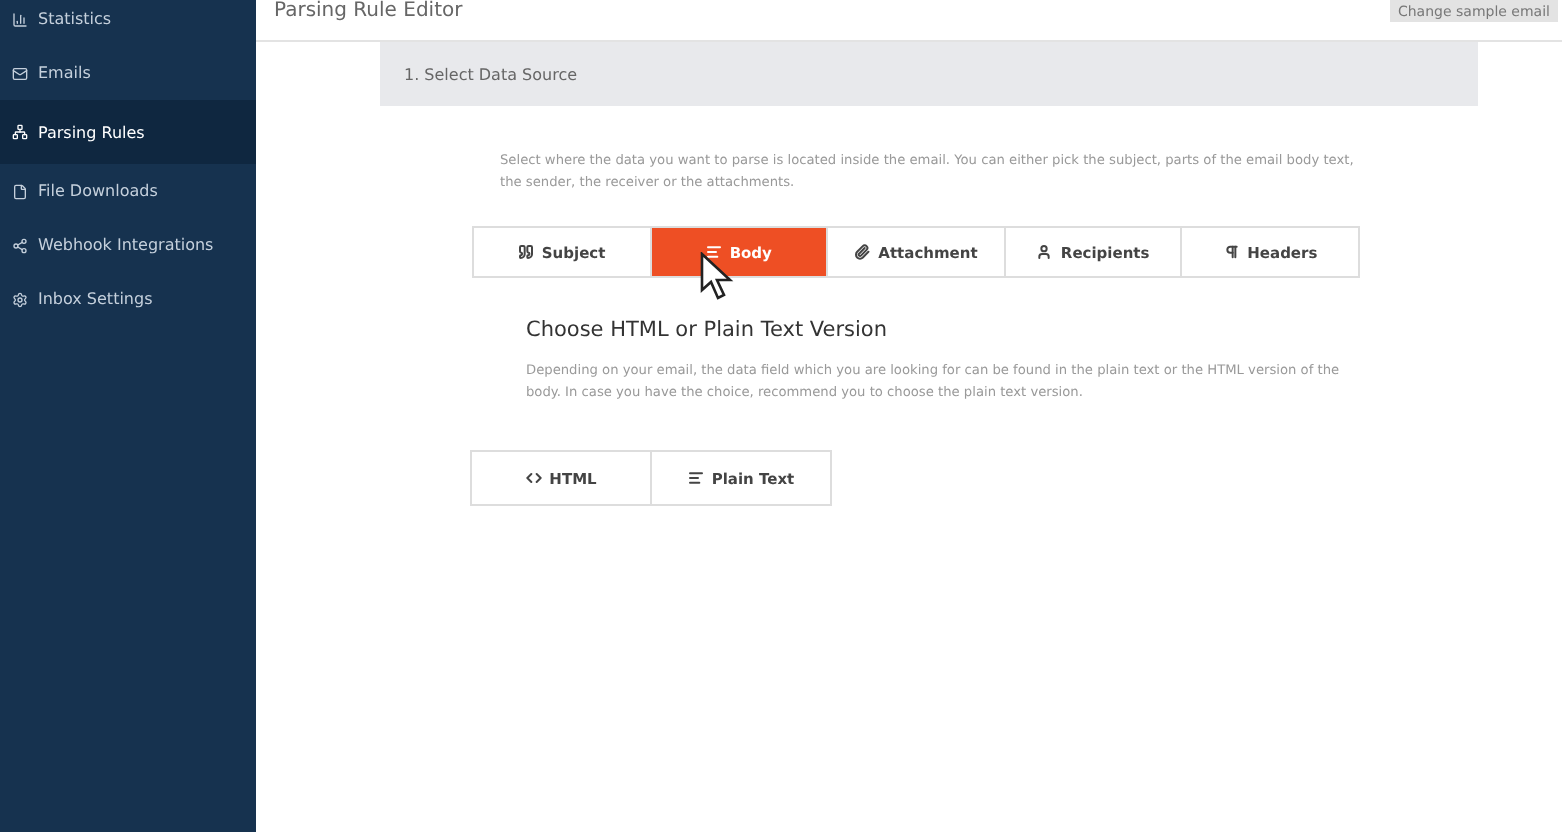 This screenshot has height=832, width=1562. What do you see at coordinates (20, 299) in the screenshot?
I see `settings-icon` at bounding box center [20, 299].